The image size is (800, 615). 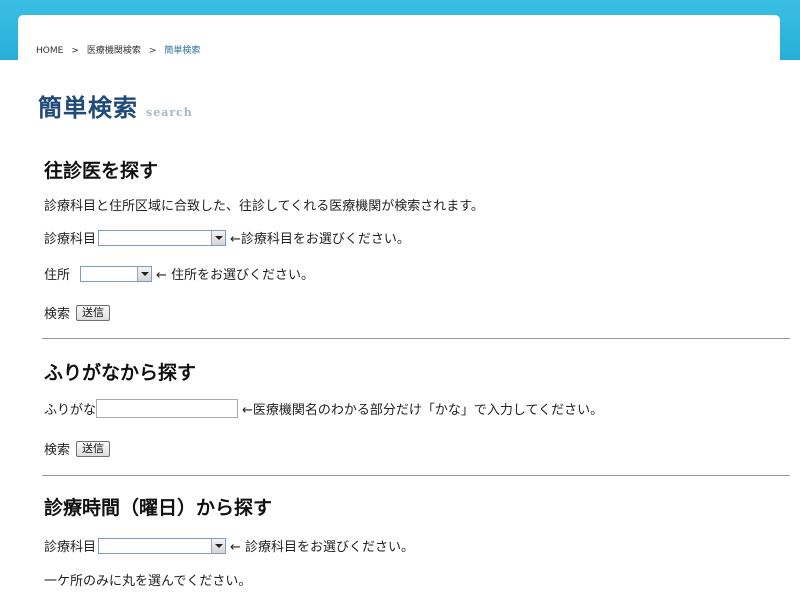 I want to click on kana-label: ふりがな, so click(x=70, y=410).